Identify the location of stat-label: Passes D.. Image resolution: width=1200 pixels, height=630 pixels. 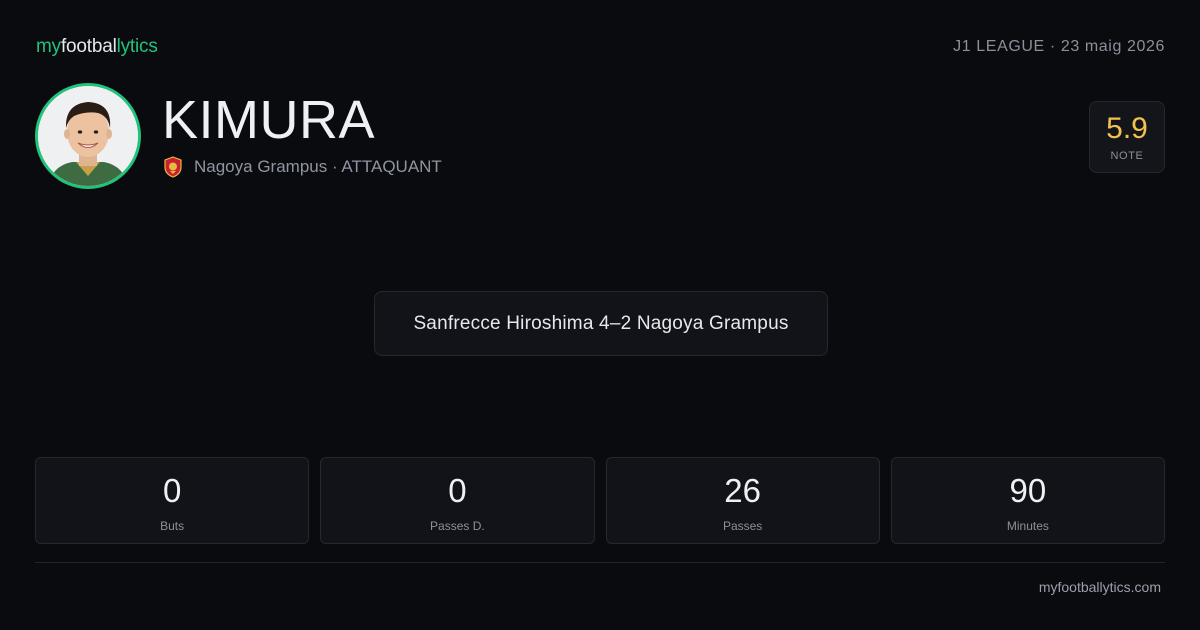
(457, 526).